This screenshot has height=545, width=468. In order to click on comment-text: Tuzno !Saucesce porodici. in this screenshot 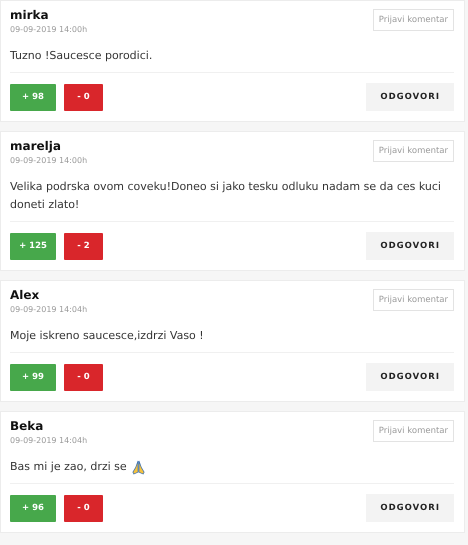, I will do `click(81, 56)`.